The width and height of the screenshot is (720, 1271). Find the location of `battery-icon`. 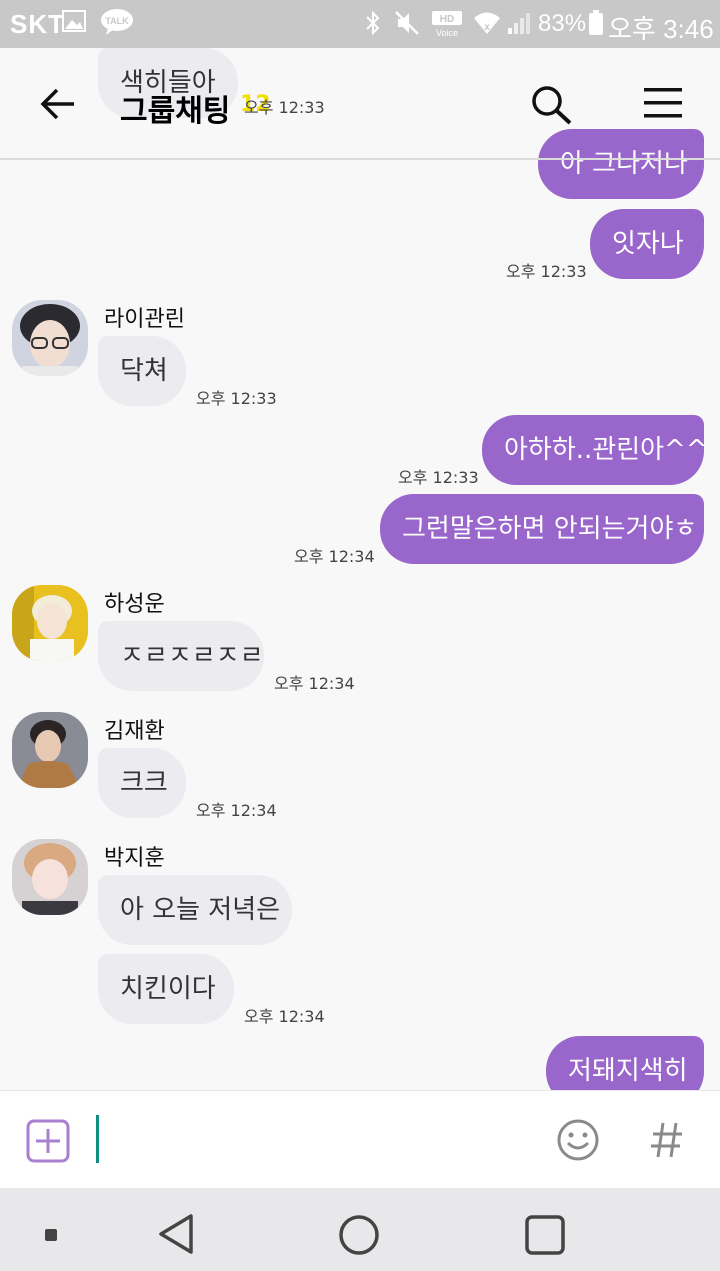

battery-icon is located at coordinates (596, 22).